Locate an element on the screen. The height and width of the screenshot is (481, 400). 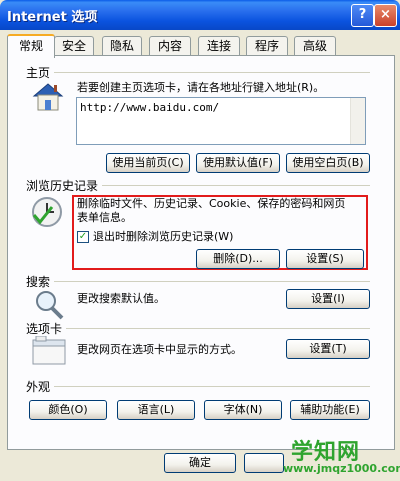
tab-security: 安全 is located at coordinates (74, 45).